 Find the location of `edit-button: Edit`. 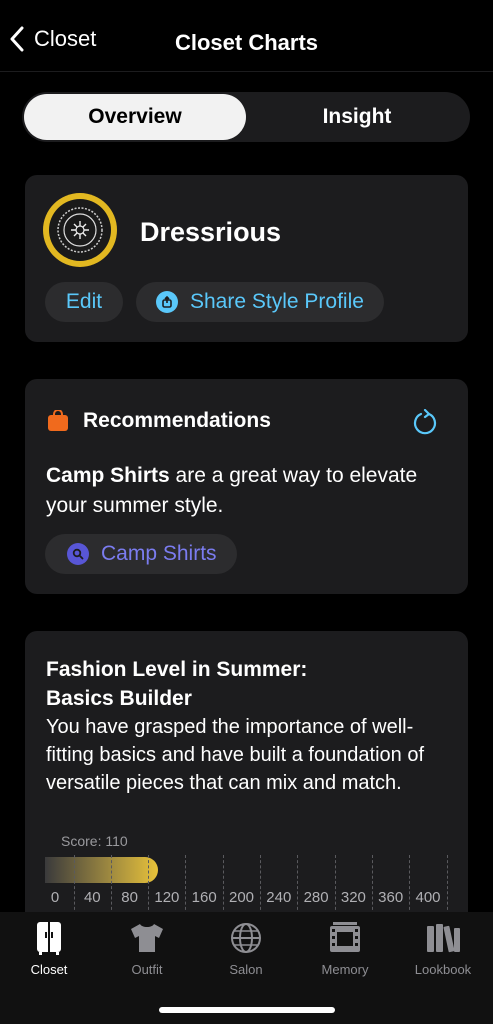

edit-button: Edit is located at coordinates (84, 302).